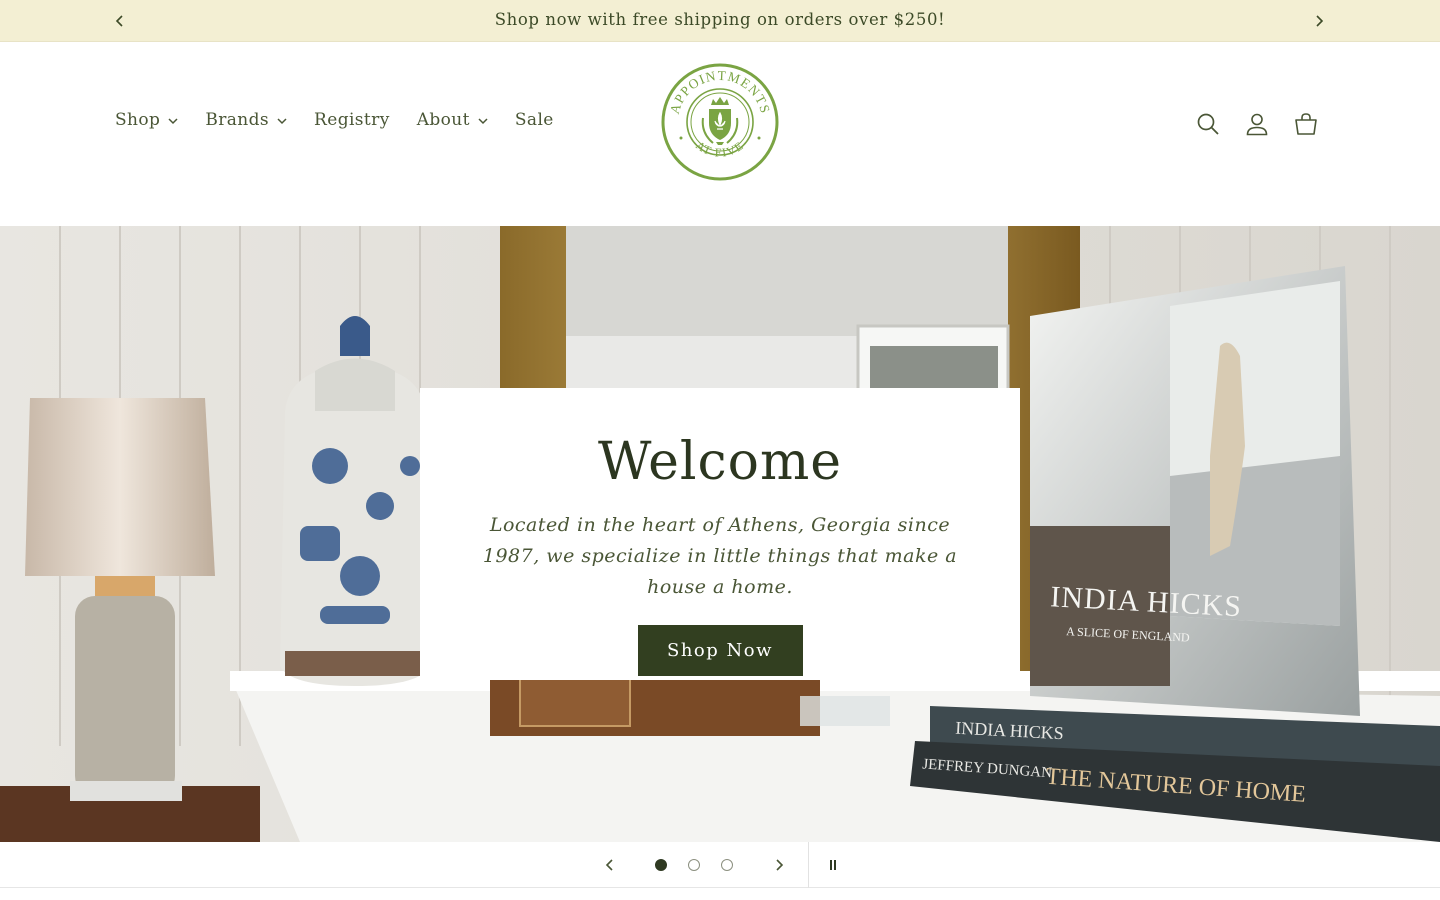 This screenshot has width=1440, height=900. I want to click on account-icon, so click(1257, 124).